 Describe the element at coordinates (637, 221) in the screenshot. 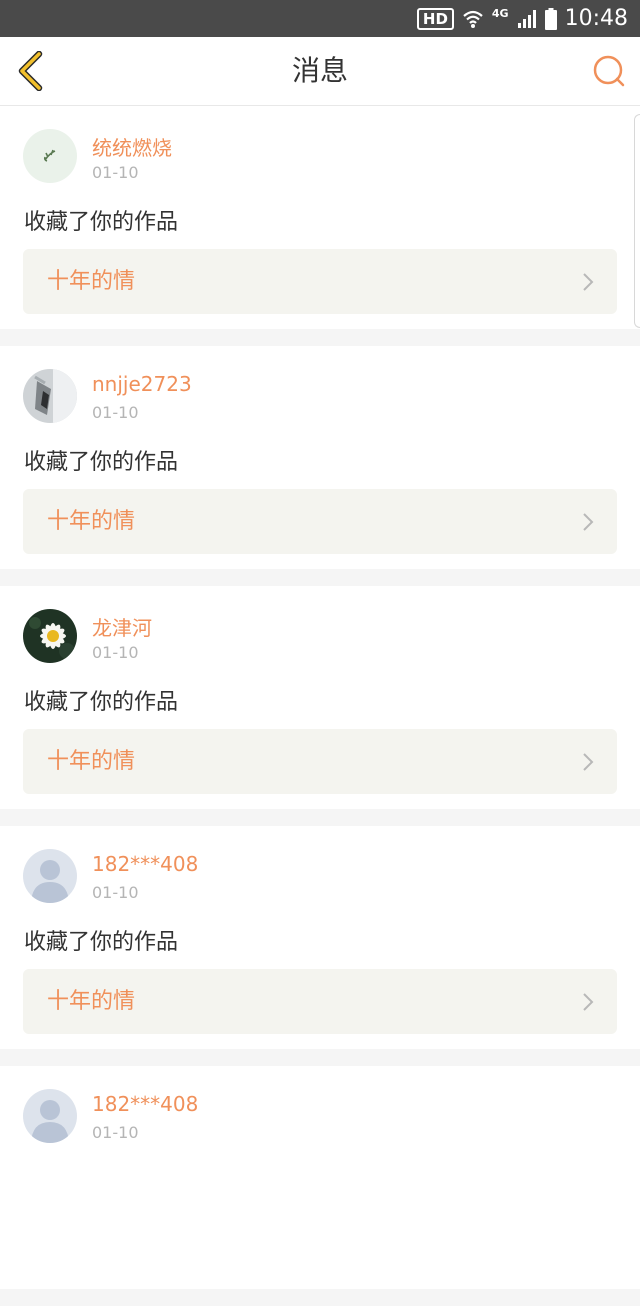

I see `scroll-indicator` at that location.